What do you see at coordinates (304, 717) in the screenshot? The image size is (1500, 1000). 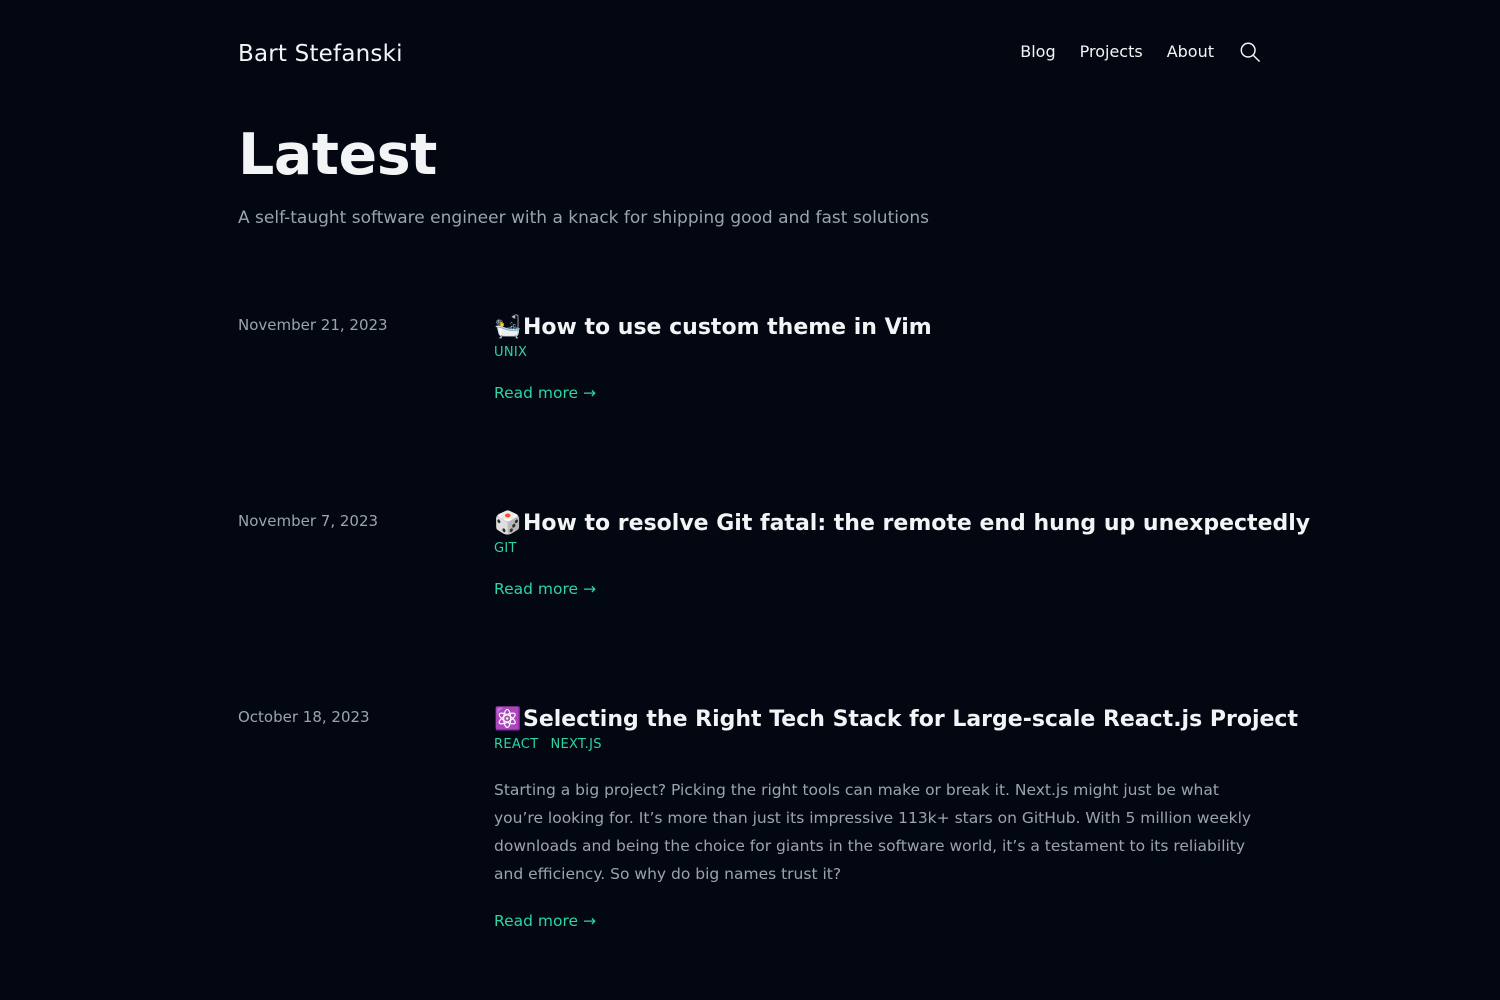 I see `post-date: October 18, 2023` at bounding box center [304, 717].